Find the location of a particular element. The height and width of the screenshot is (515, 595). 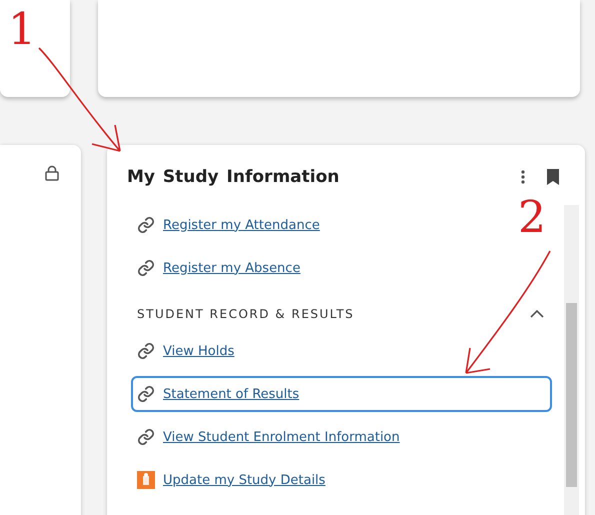

menu-link: View Student Enrolment Information is located at coordinates (268, 437).